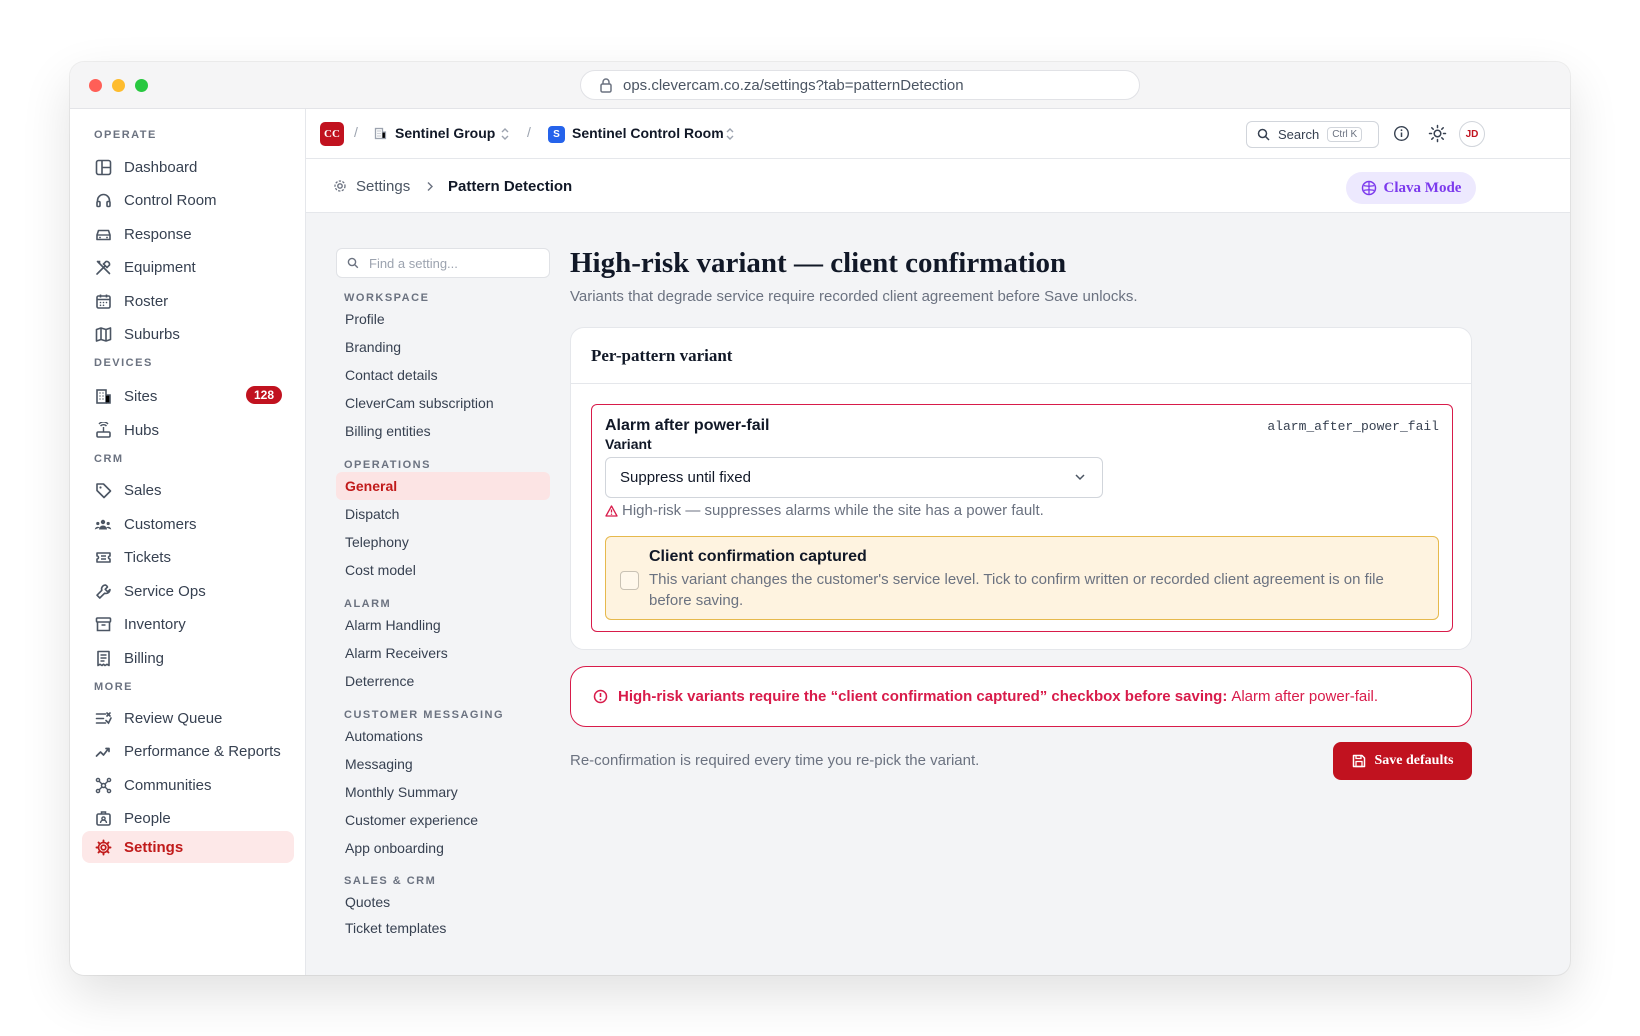 The width and height of the screenshot is (1640, 1036). What do you see at coordinates (353, 263) in the screenshot?
I see `search-icon` at bounding box center [353, 263].